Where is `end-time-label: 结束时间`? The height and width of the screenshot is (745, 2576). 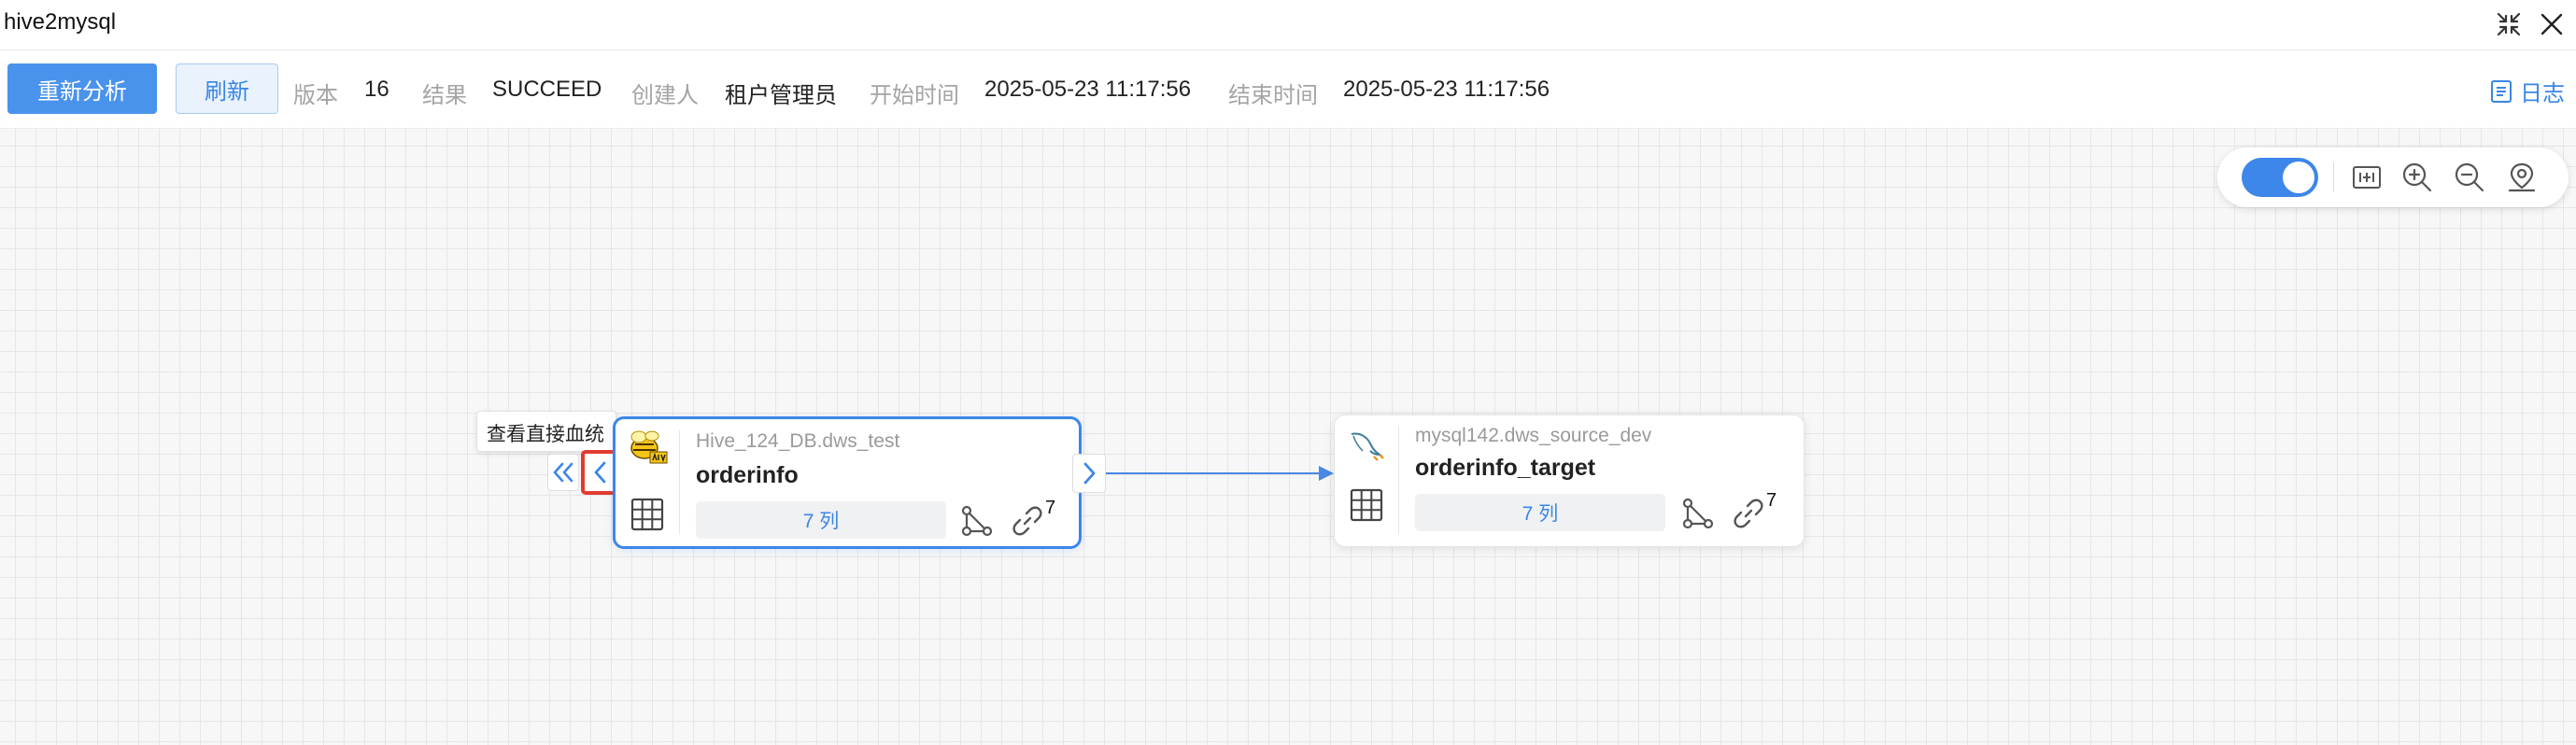 end-time-label: 结束时间 is located at coordinates (1273, 95).